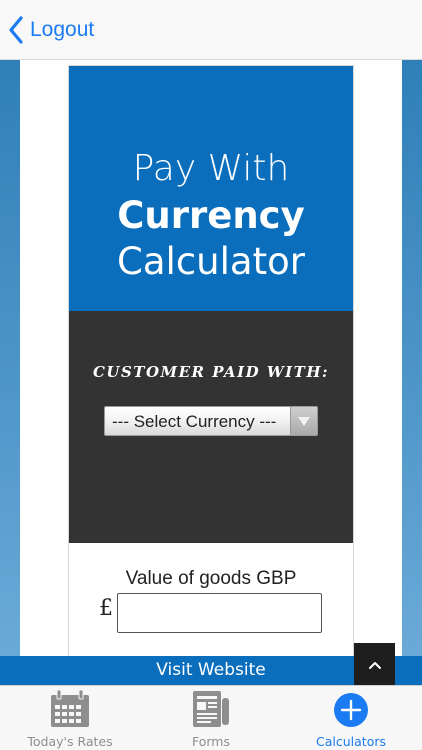 The width and height of the screenshot is (422, 750). What do you see at coordinates (351, 712) in the screenshot?
I see `plus-circle-icon` at bounding box center [351, 712].